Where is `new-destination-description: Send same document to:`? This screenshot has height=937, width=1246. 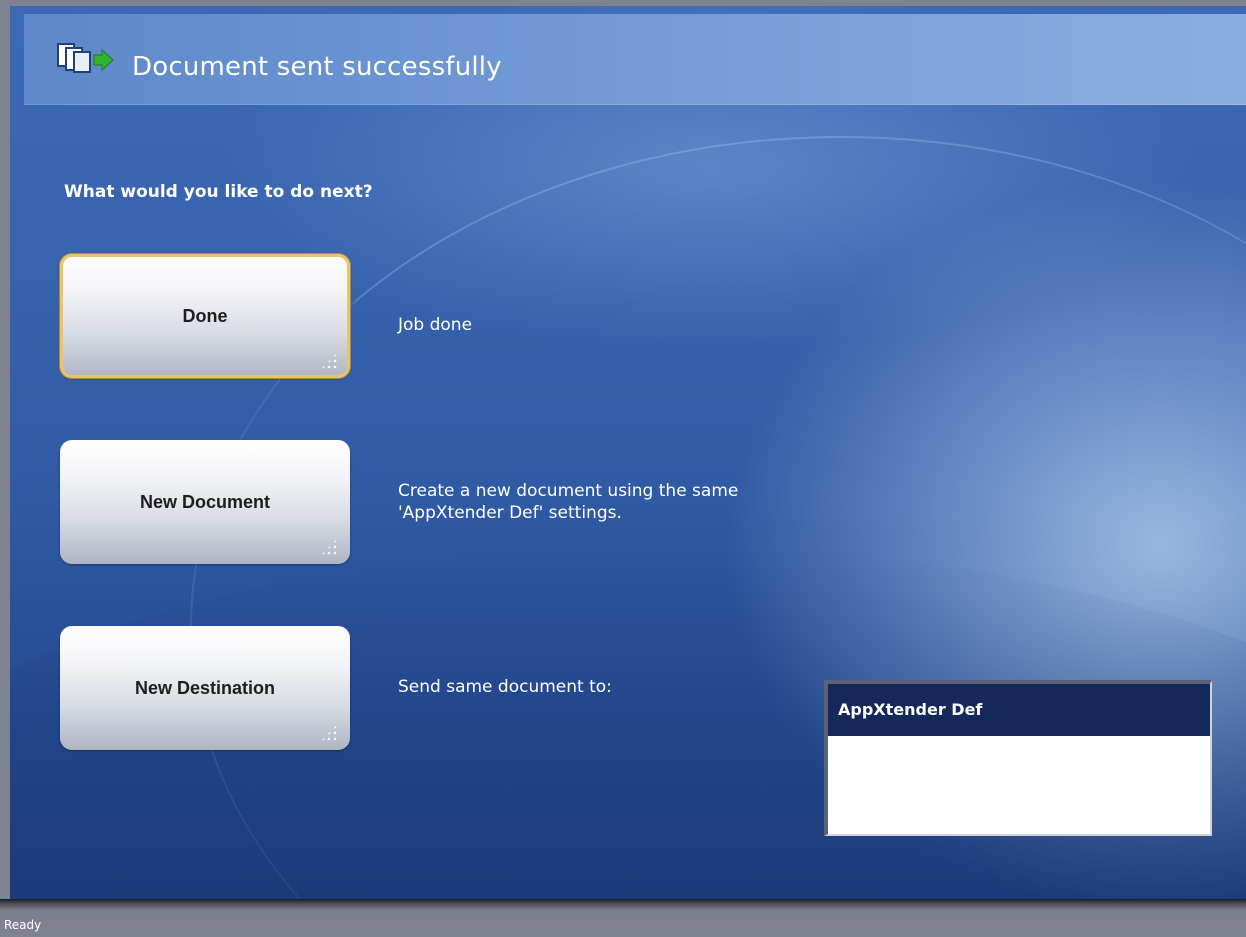
new-destination-description: Send same document to: is located at coordinates (505, 687).